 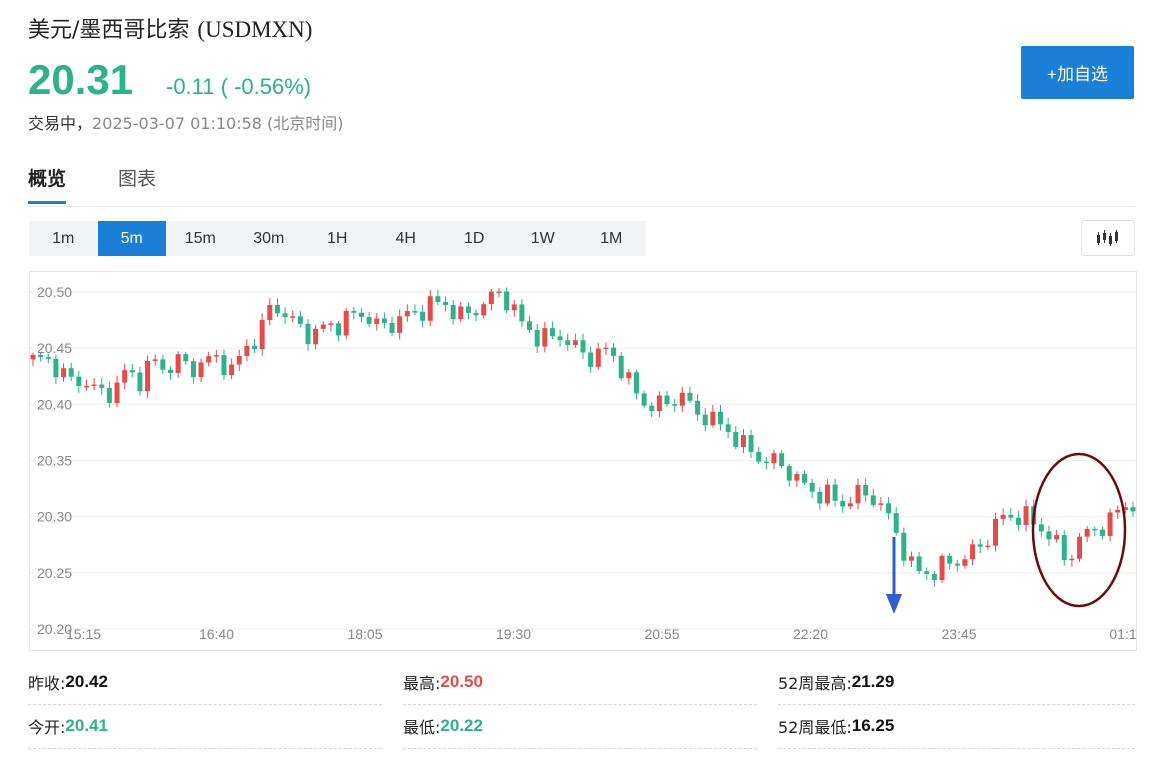 What do you see at coordinates (109, 30) in the screenshot?
I see `instrument-name: 美元/墨西哥比索` at bounding box center [109, 30].